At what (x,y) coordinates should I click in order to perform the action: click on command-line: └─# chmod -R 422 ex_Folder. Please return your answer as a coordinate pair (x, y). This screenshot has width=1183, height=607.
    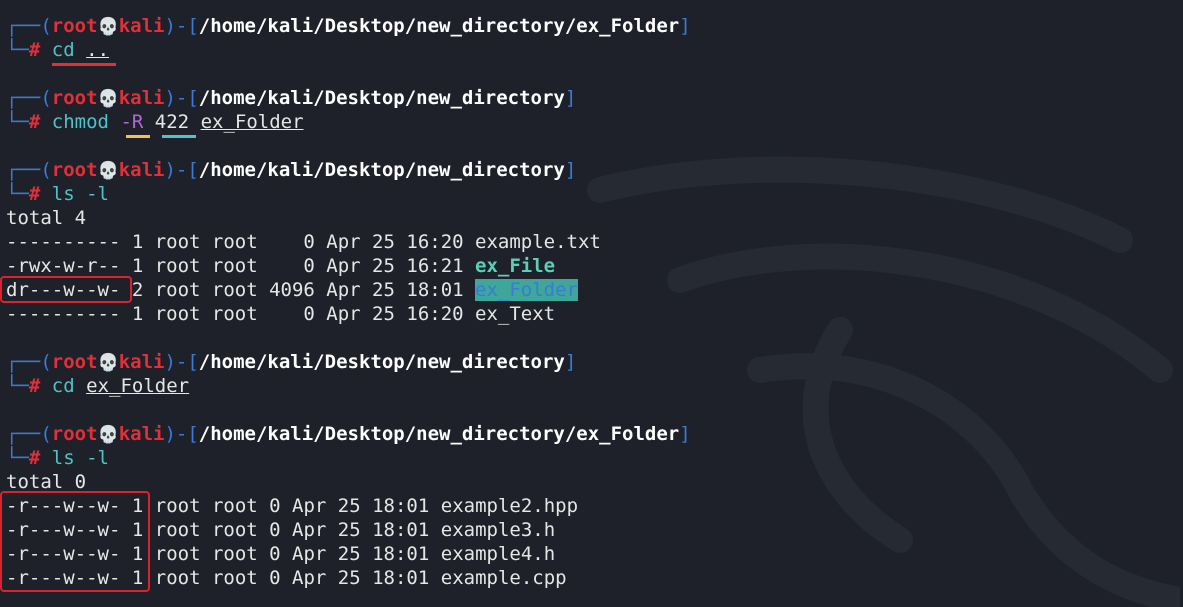
    Looking at the image, I should click on (348, 124).